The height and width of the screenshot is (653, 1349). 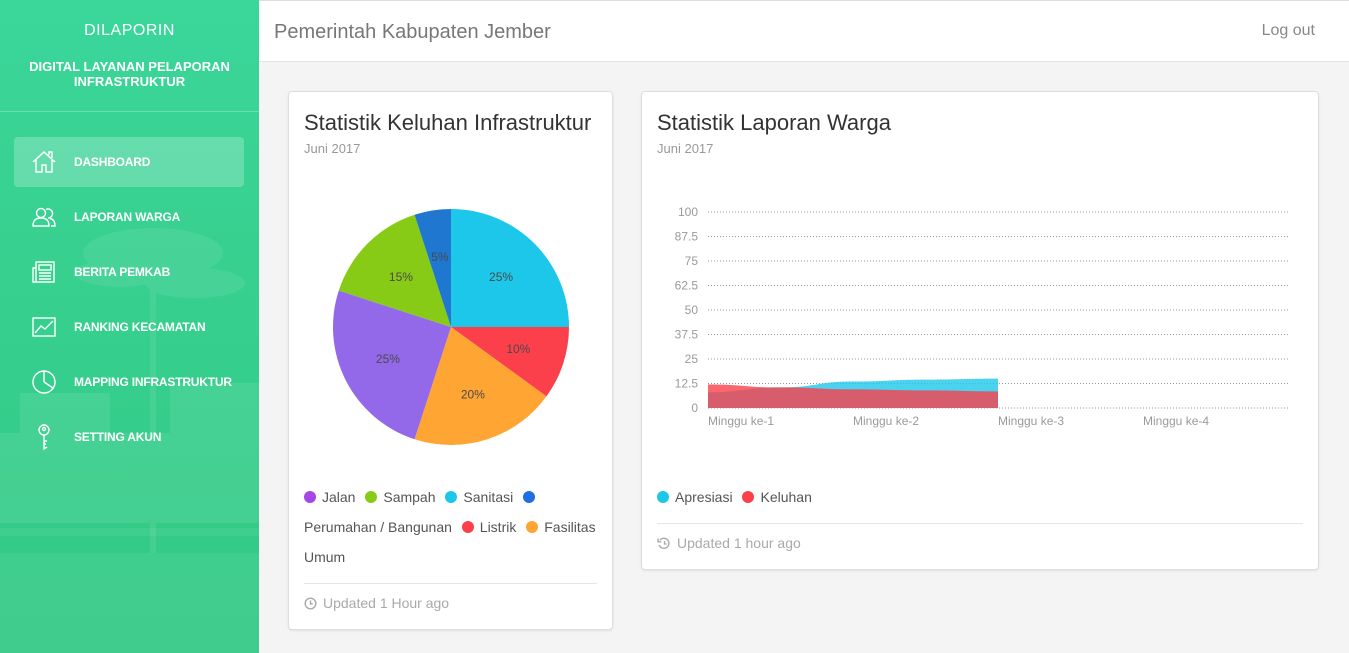 What do you see at coordinates (129, 30) in the screenshot?
I see `brand-name: DILAPORIN` at bounding box center [129, 30].